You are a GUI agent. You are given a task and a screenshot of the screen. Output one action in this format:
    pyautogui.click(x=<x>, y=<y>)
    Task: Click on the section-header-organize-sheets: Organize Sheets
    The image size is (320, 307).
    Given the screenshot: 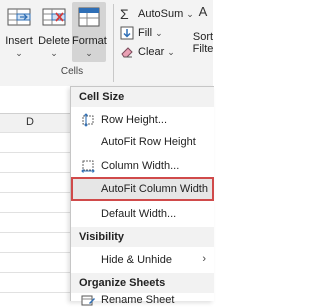 What is the action you would take?
    pyautogui.click(x=142, y=283)
    